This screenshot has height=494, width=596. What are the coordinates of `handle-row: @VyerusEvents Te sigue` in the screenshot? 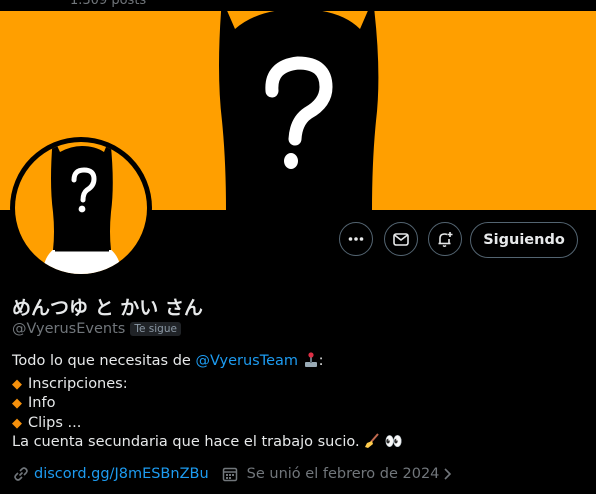 It's located at (96, 329).